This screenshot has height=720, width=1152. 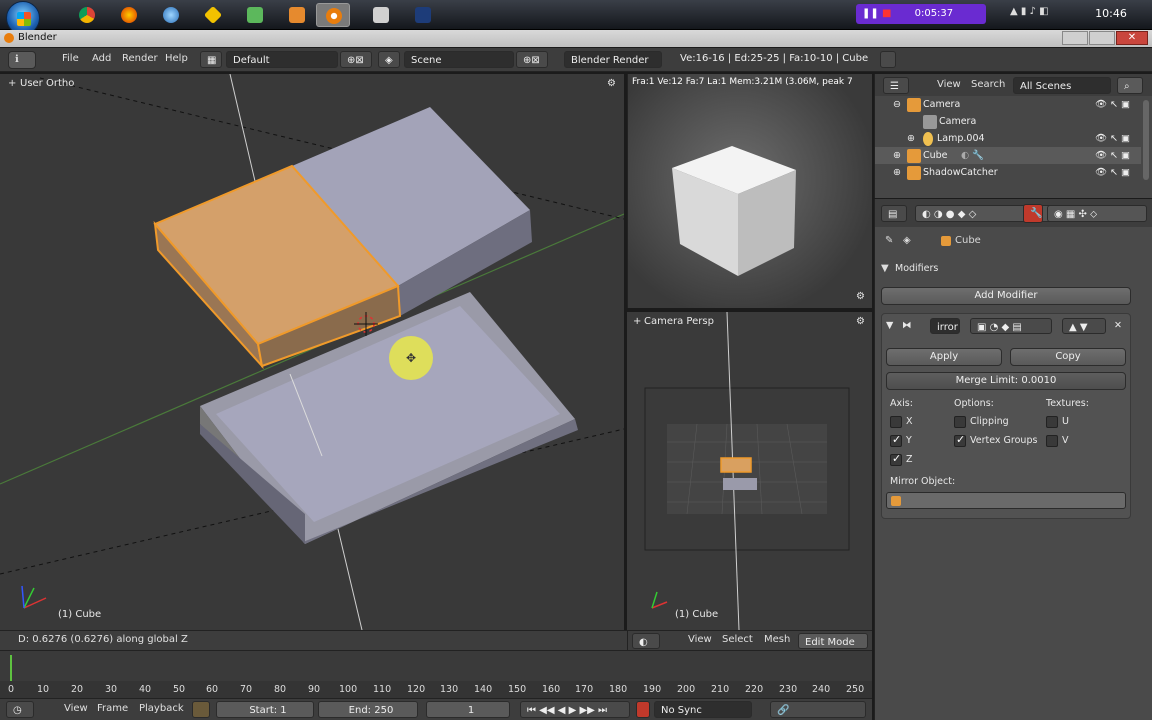 What do you see at coordinates (894, 213) in the screenshot?
I see `properties-editor-type: ▤` at bounding box center [894, 213].